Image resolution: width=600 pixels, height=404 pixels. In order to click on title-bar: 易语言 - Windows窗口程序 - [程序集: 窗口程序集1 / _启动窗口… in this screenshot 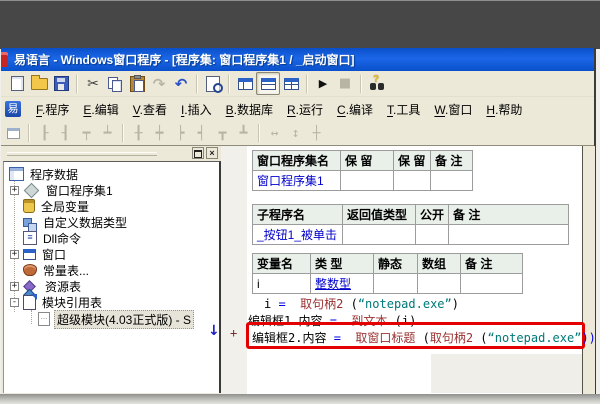, I will do `click(297, 59)`.